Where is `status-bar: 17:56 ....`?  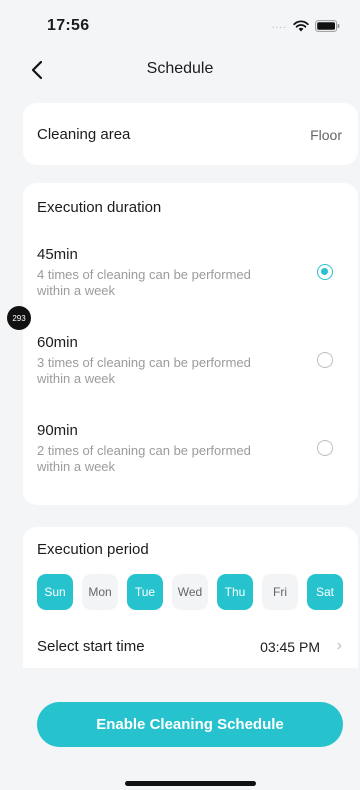
status-bar: 17:56 .... is located at coordinates (180, 26).